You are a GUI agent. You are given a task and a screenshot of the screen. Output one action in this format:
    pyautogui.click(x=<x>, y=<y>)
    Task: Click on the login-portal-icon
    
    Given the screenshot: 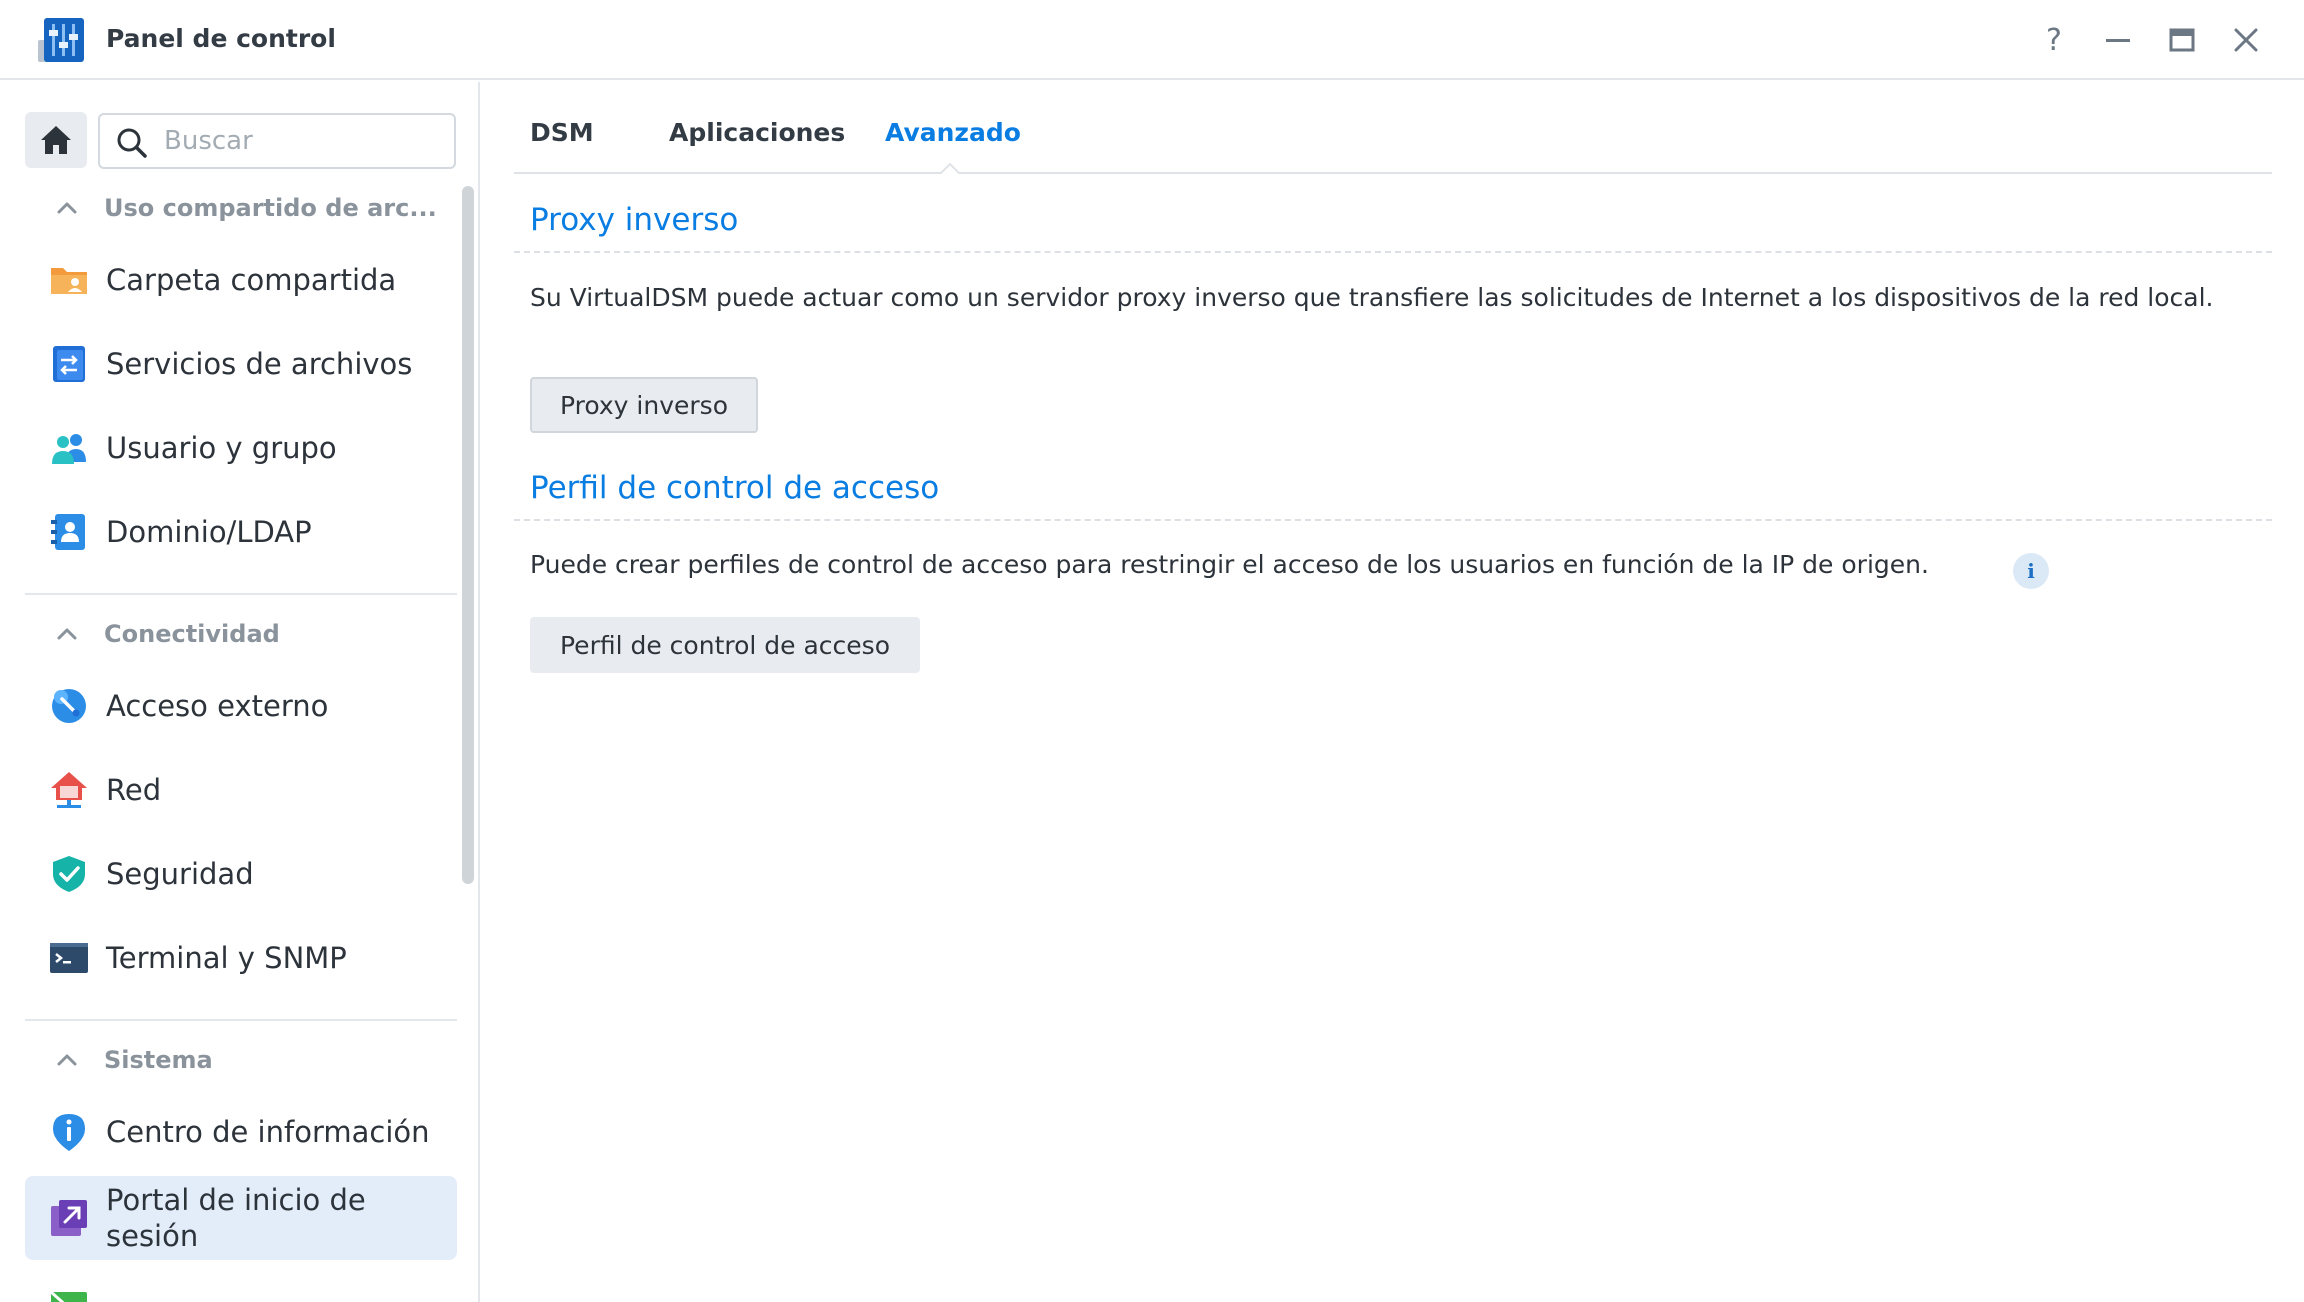 What is the action you would take?
    pyautogui.click(x=69, y=1218)
    